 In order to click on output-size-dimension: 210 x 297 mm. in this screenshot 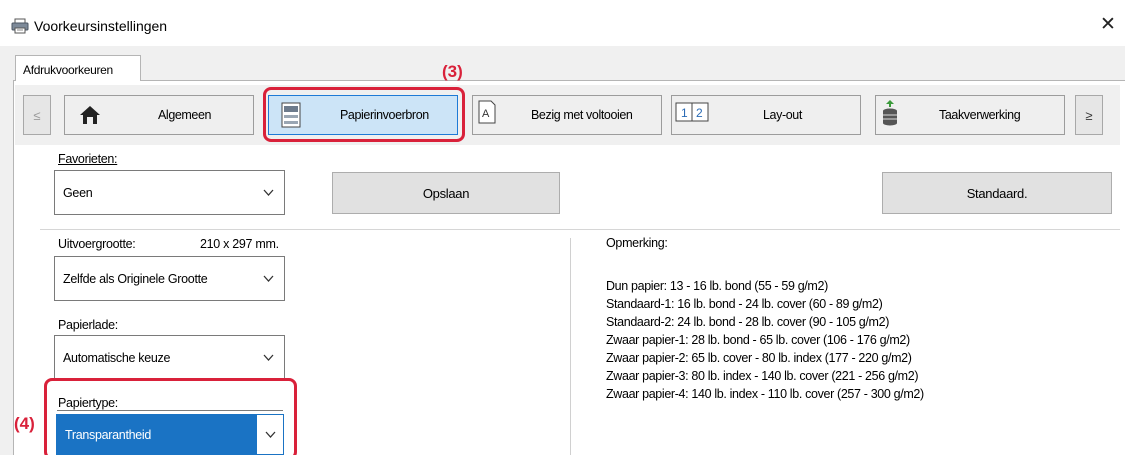, I will do `click(239, 244)`.